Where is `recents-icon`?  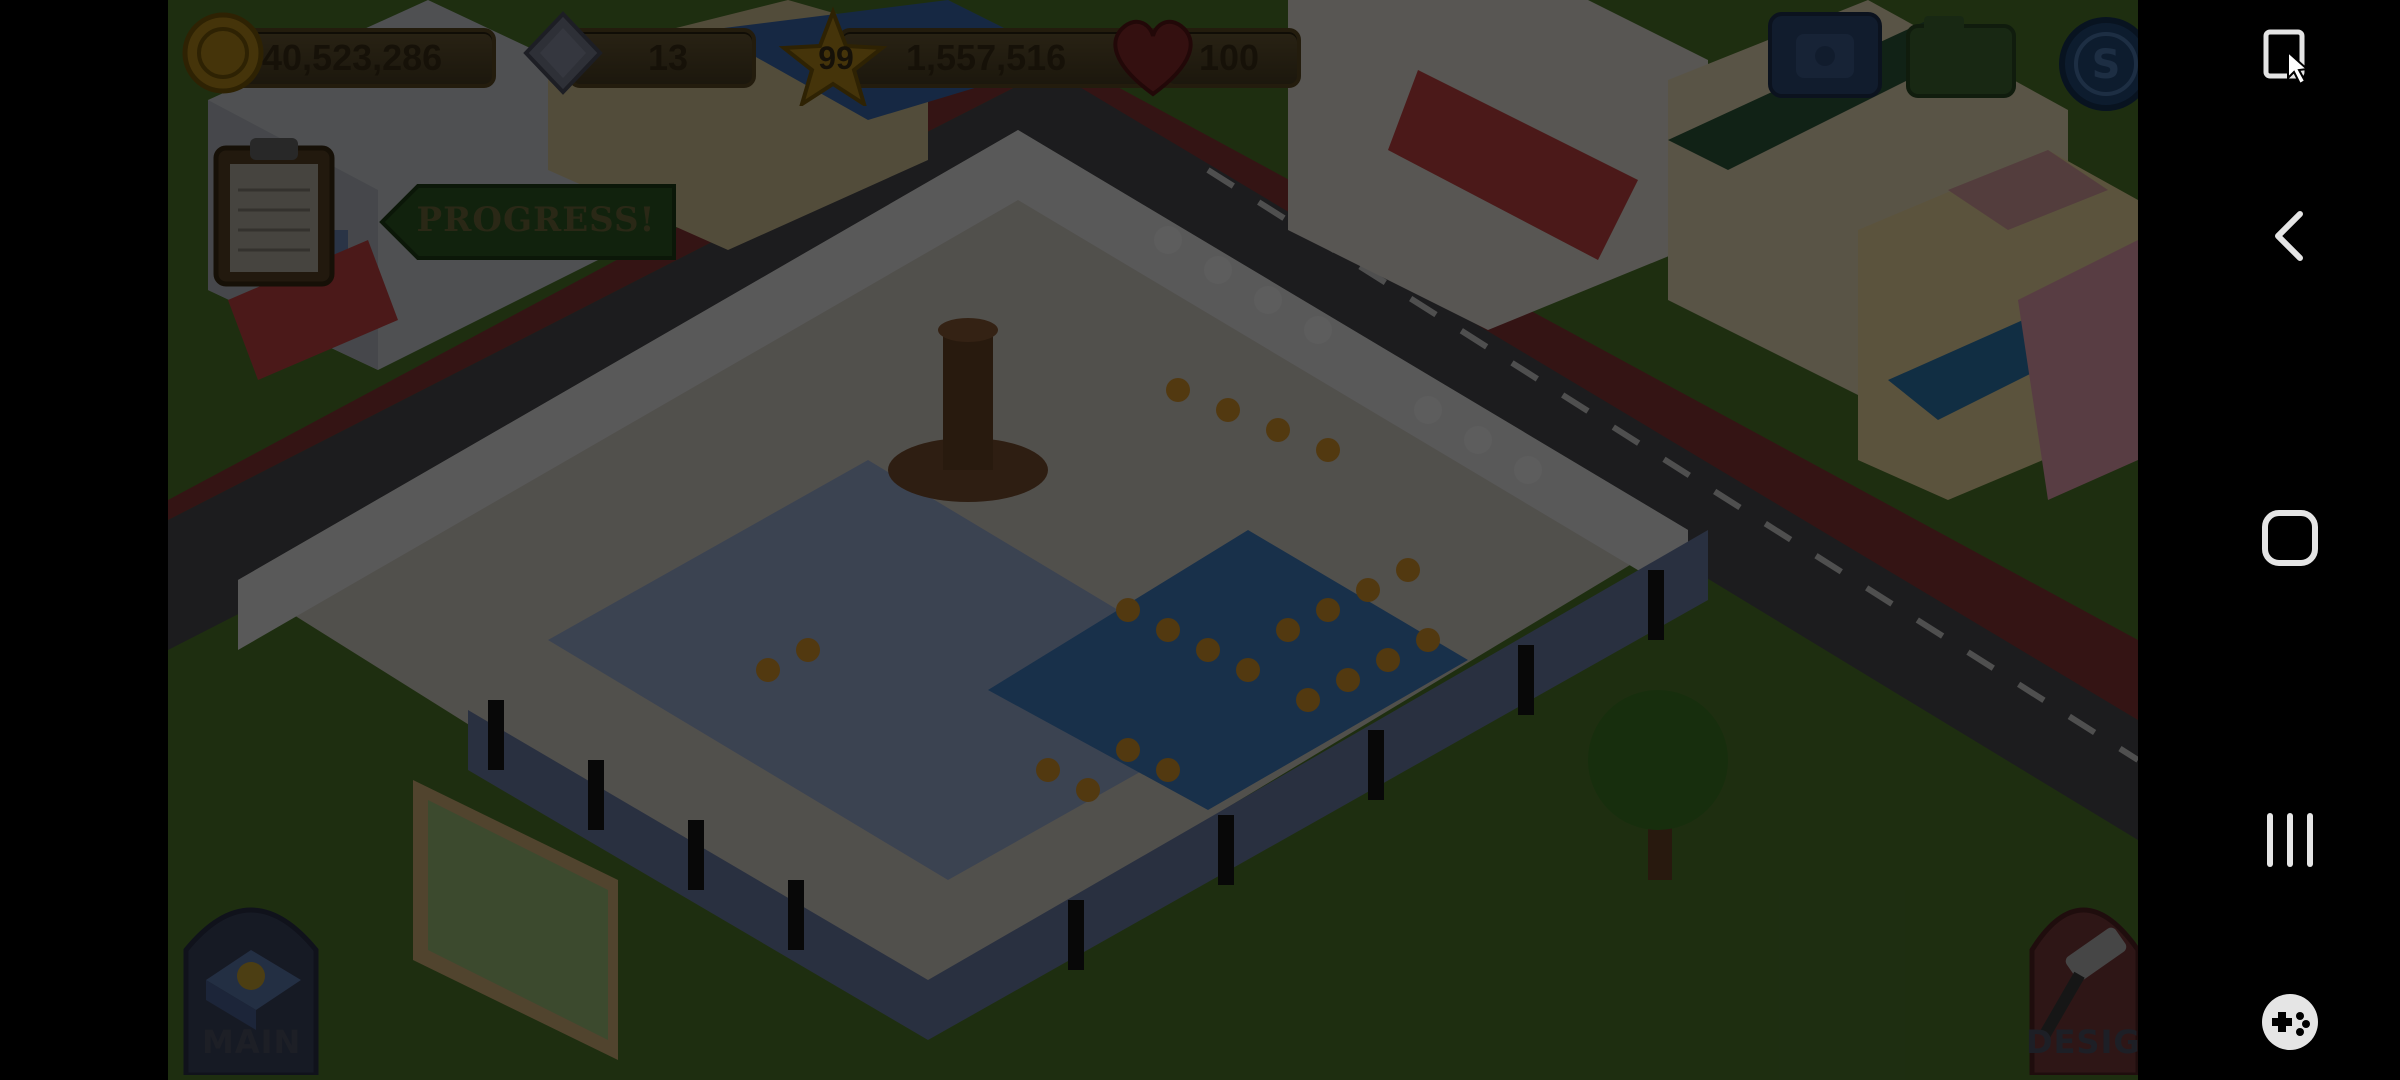
recents-icon is located at coordinates (2290, 840).